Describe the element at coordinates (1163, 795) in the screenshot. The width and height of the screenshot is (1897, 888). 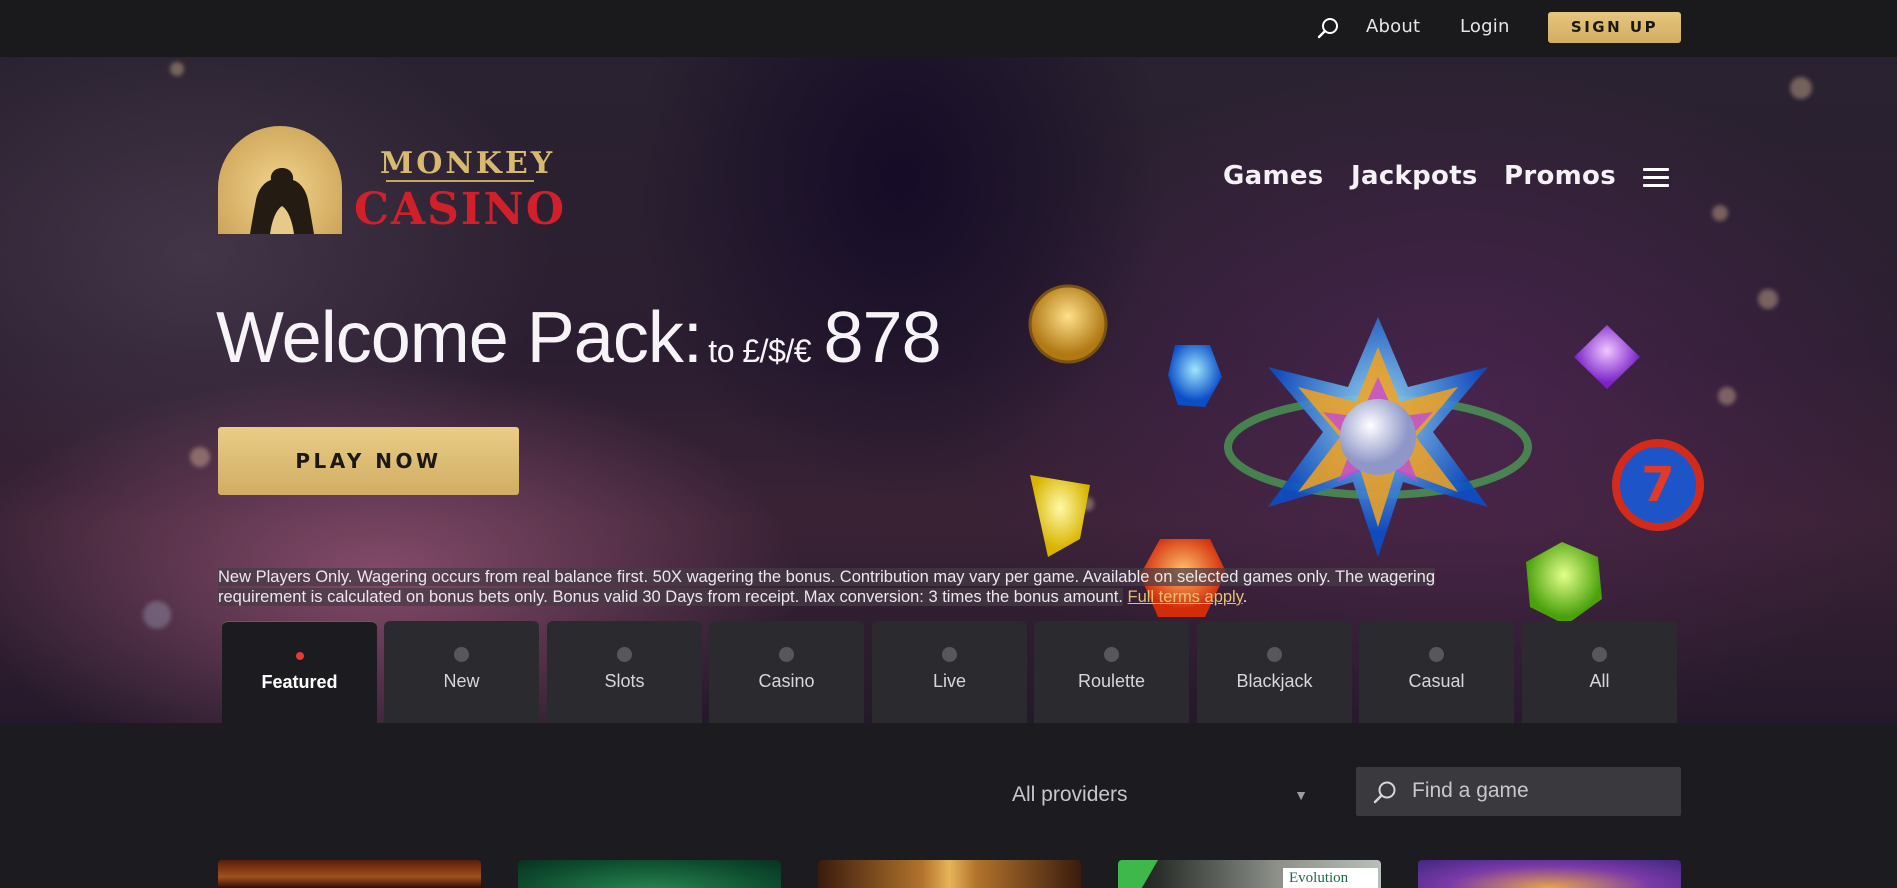
I see `providers-dropdown: All providers ▼` at that location.